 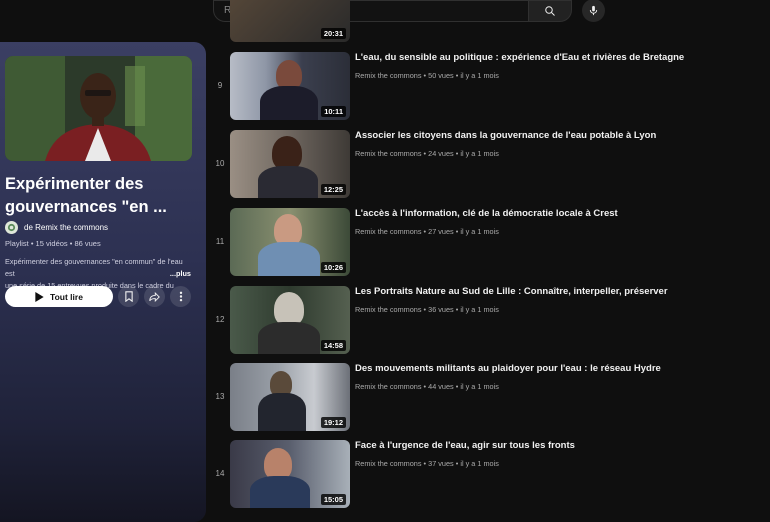 What do you see at coordinates (180, 274) in the screenshot?
I see `more-link: ...plus` at bounding box center [180, 274].